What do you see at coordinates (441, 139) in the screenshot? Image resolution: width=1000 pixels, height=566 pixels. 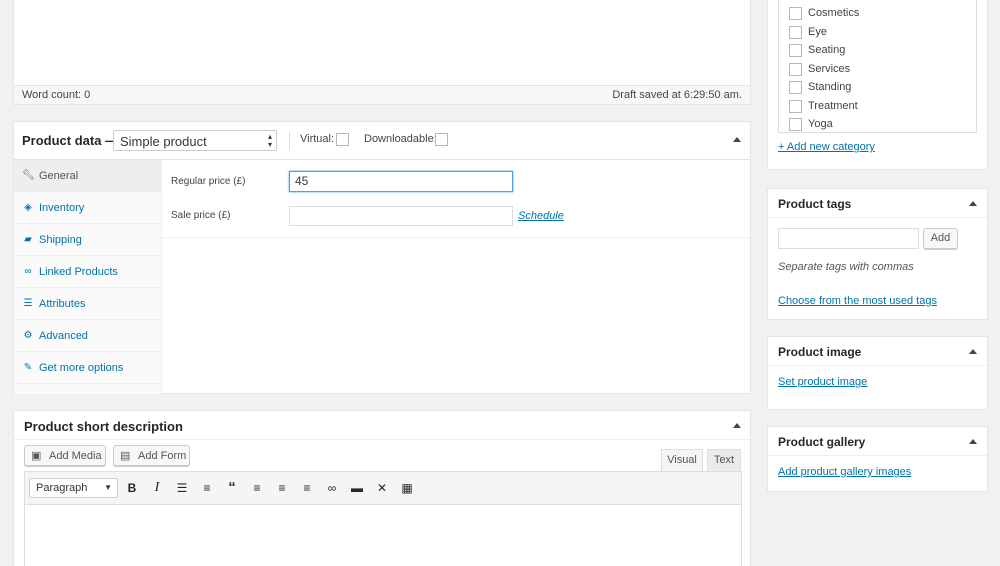 I see `downloadable-checkbox` at bounding box center [441, 139].